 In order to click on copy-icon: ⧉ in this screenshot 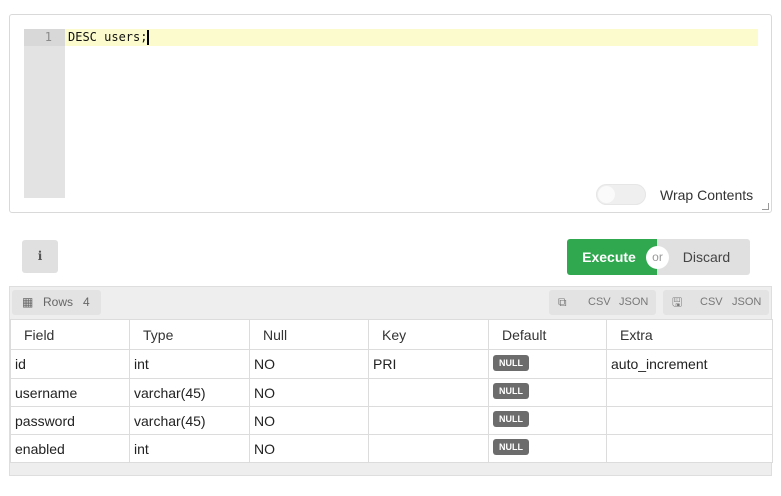, I will do `click(562, 302)`.